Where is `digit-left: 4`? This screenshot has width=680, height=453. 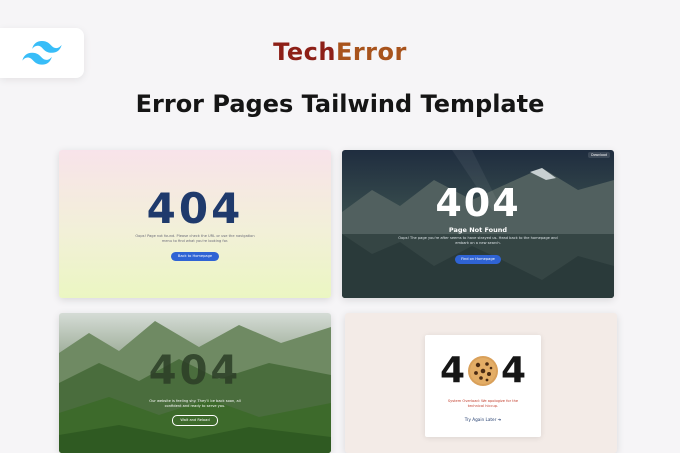
digit-left: 4 is located at coordinates (452, 370).